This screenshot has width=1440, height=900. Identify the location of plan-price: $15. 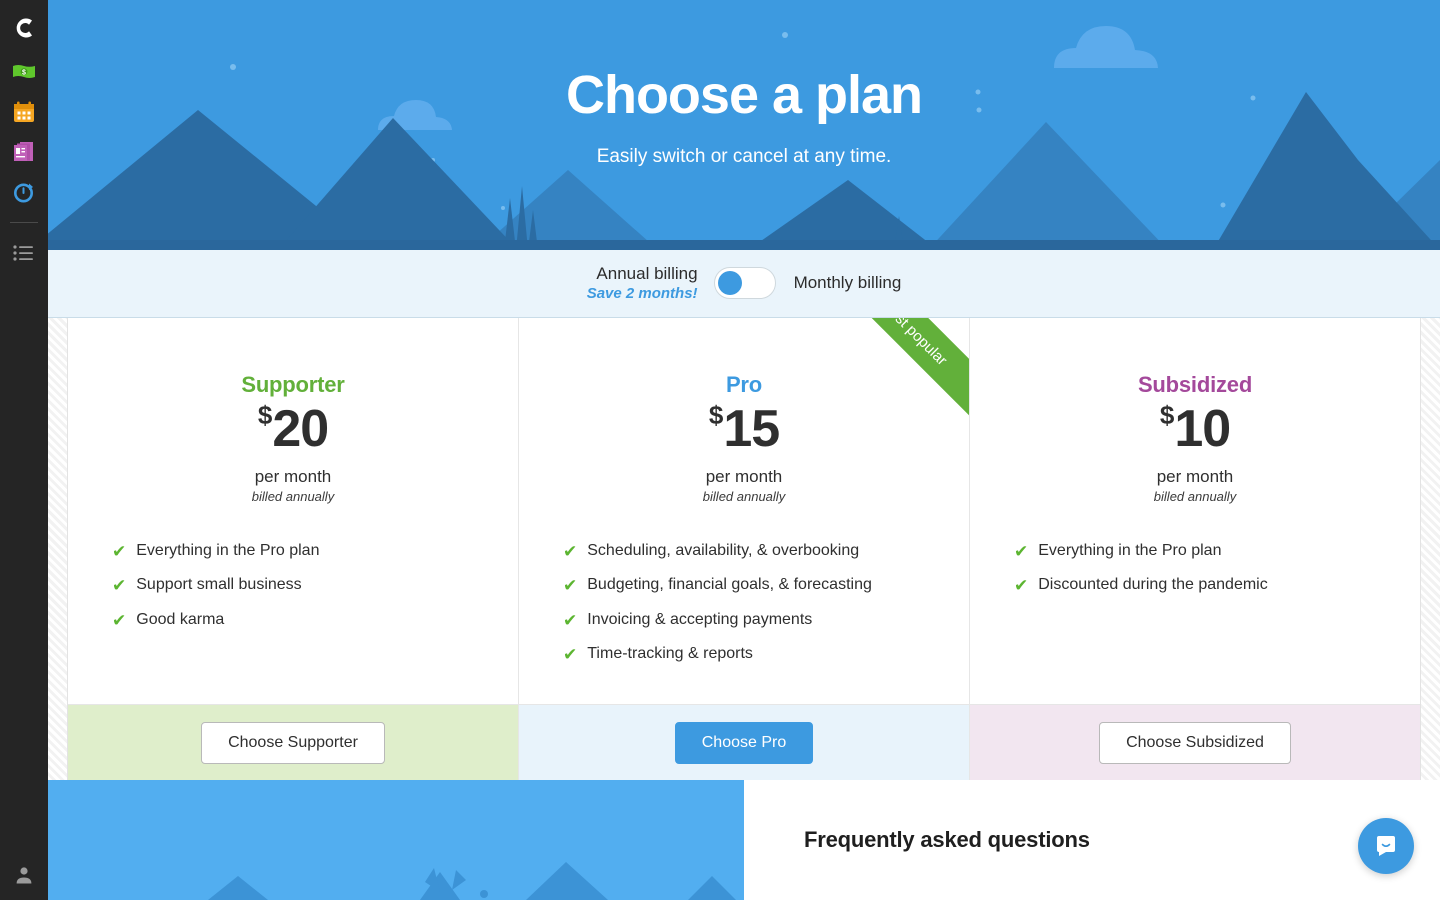
(744, 428).